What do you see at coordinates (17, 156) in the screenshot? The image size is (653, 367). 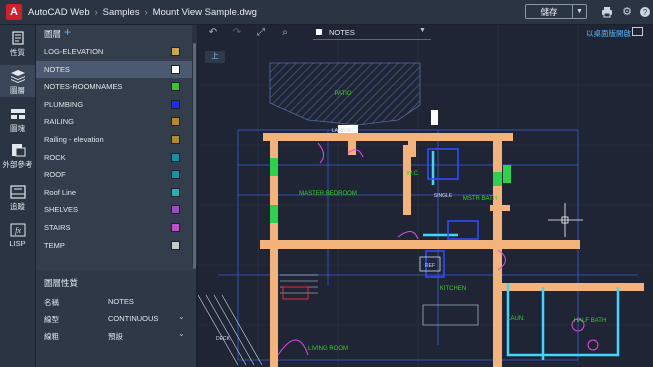 I see `rail-xref: 外部參考` at bounding box center [17, 156].